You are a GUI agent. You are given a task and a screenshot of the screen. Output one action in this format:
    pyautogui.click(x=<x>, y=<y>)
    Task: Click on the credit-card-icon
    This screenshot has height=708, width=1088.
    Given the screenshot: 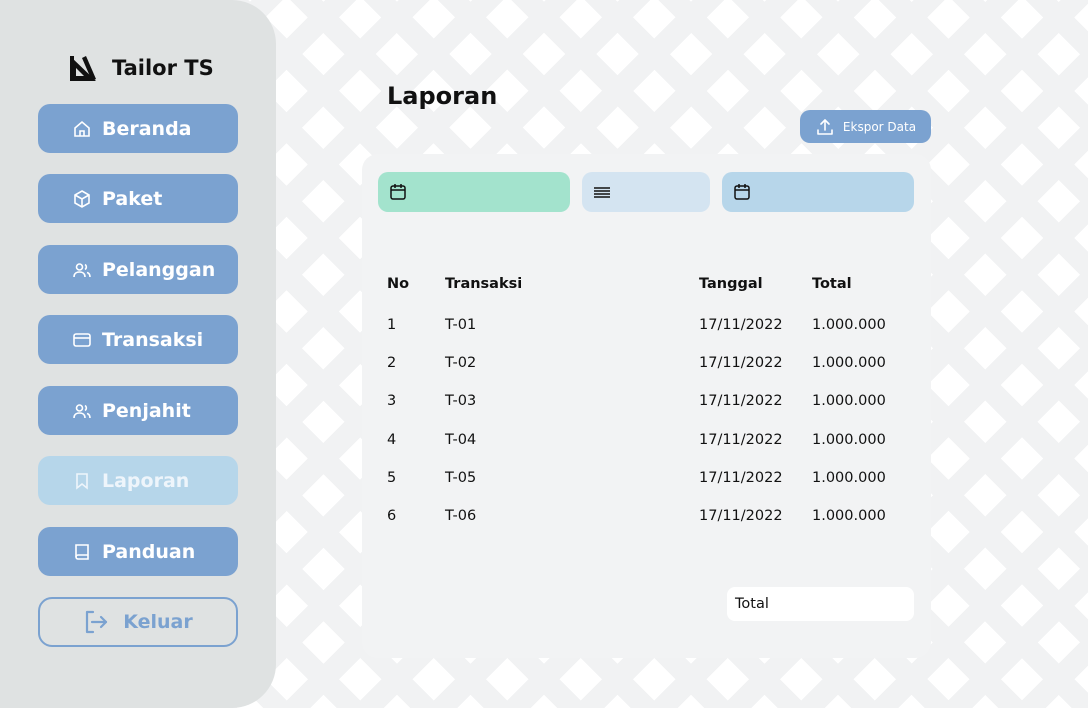 What is the action you would take?
    pyautogui.click(x=82, y=339)
    